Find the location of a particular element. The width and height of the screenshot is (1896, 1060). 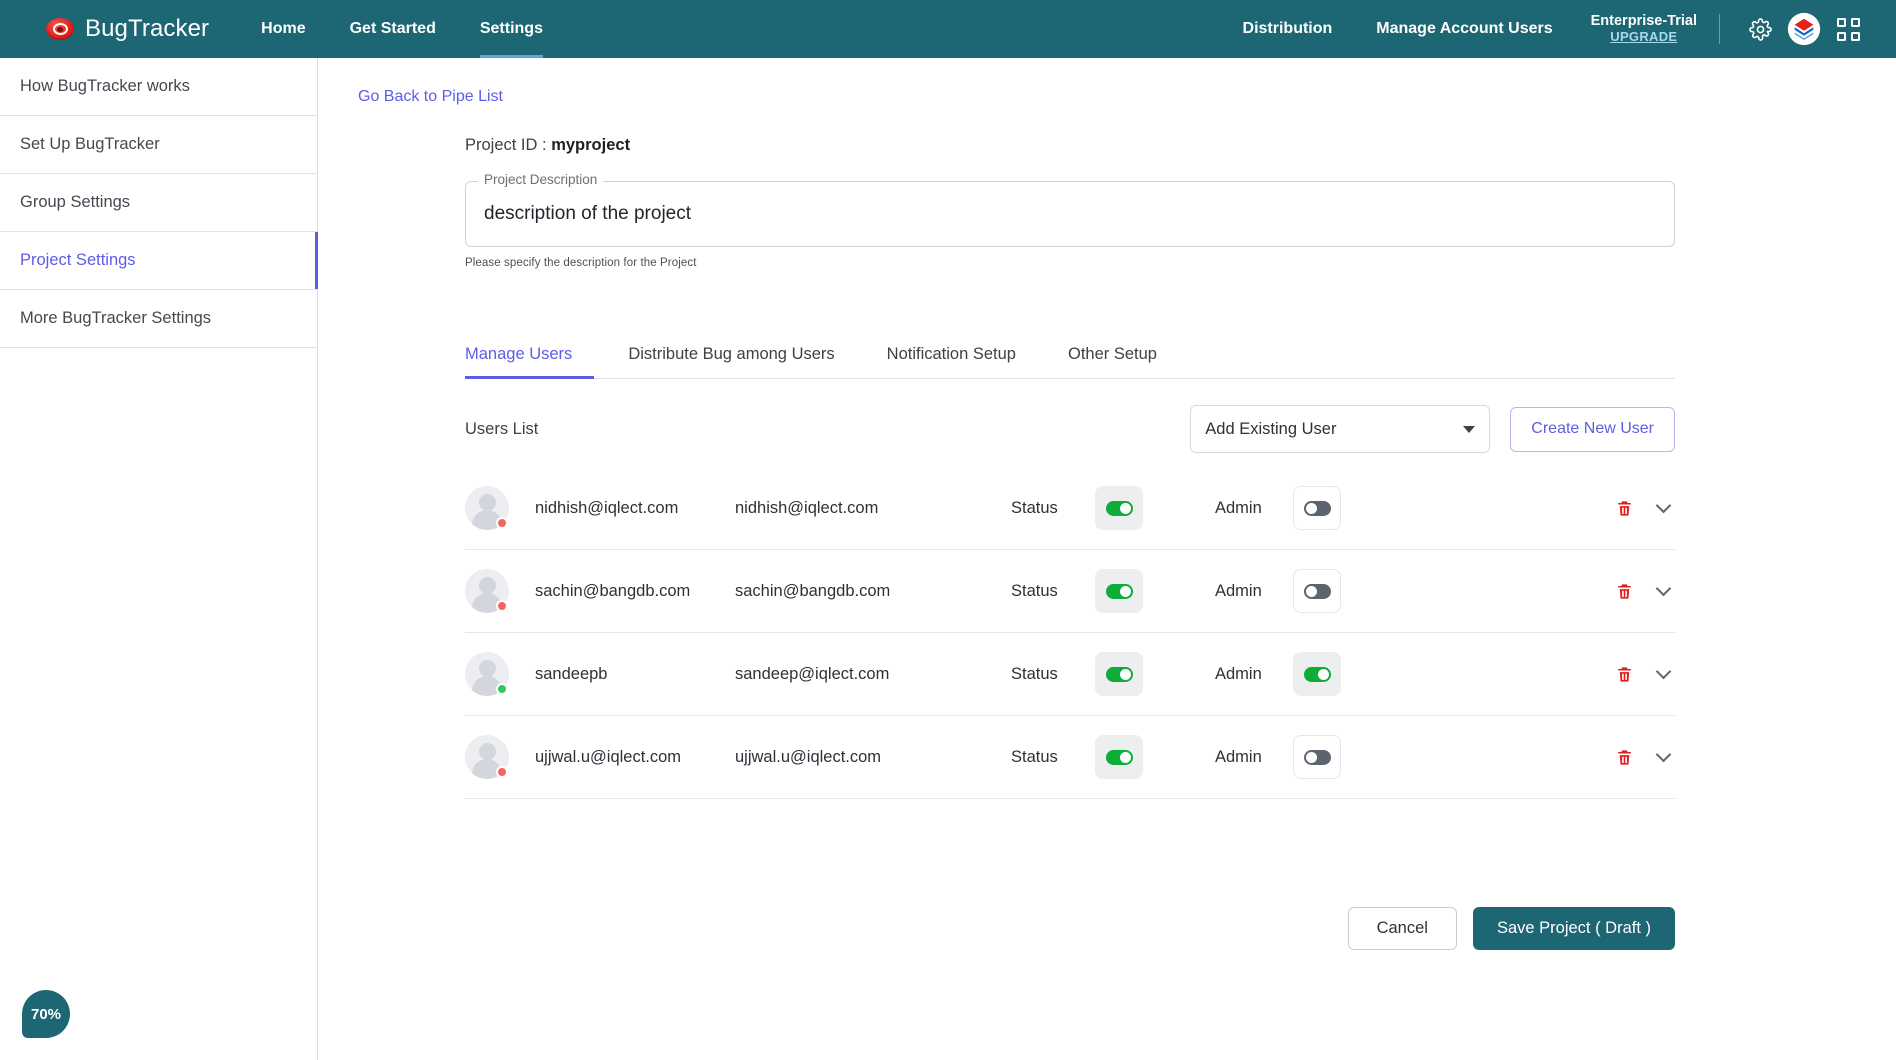

add-existing-user-select: Add Existing User is located at coordinates (1340, 429).